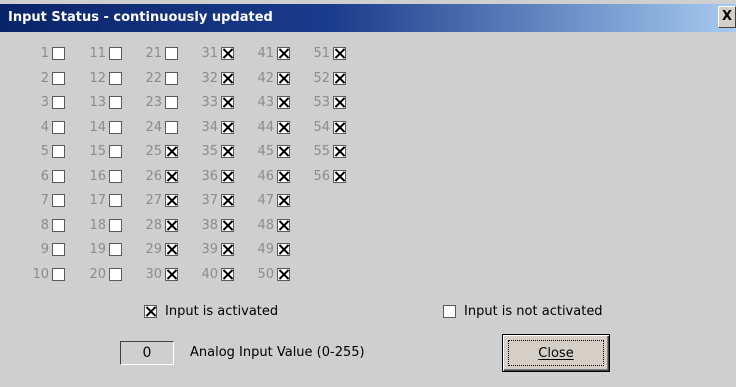  I want to click on input-cell: 5, so click(40, 151).